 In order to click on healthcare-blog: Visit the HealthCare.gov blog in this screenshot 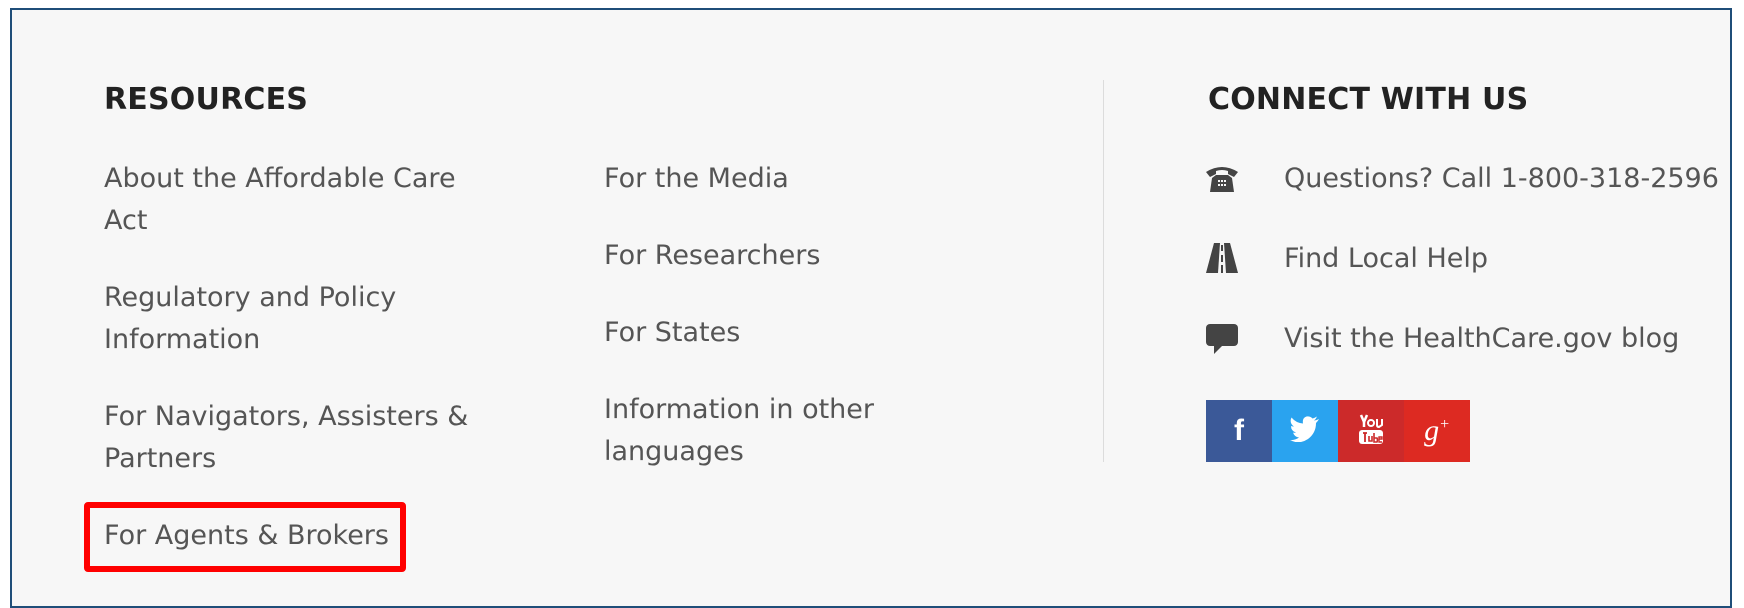, I will do `click(1441, 338)`.